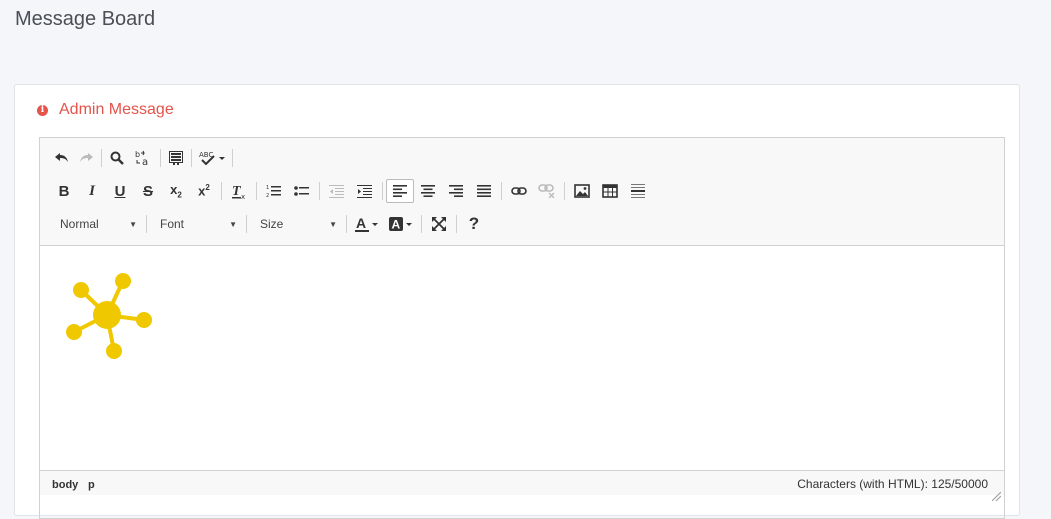  Describe the element at coordinates (428, 191) in the screenshot. I see `align-center-icon` at that location.